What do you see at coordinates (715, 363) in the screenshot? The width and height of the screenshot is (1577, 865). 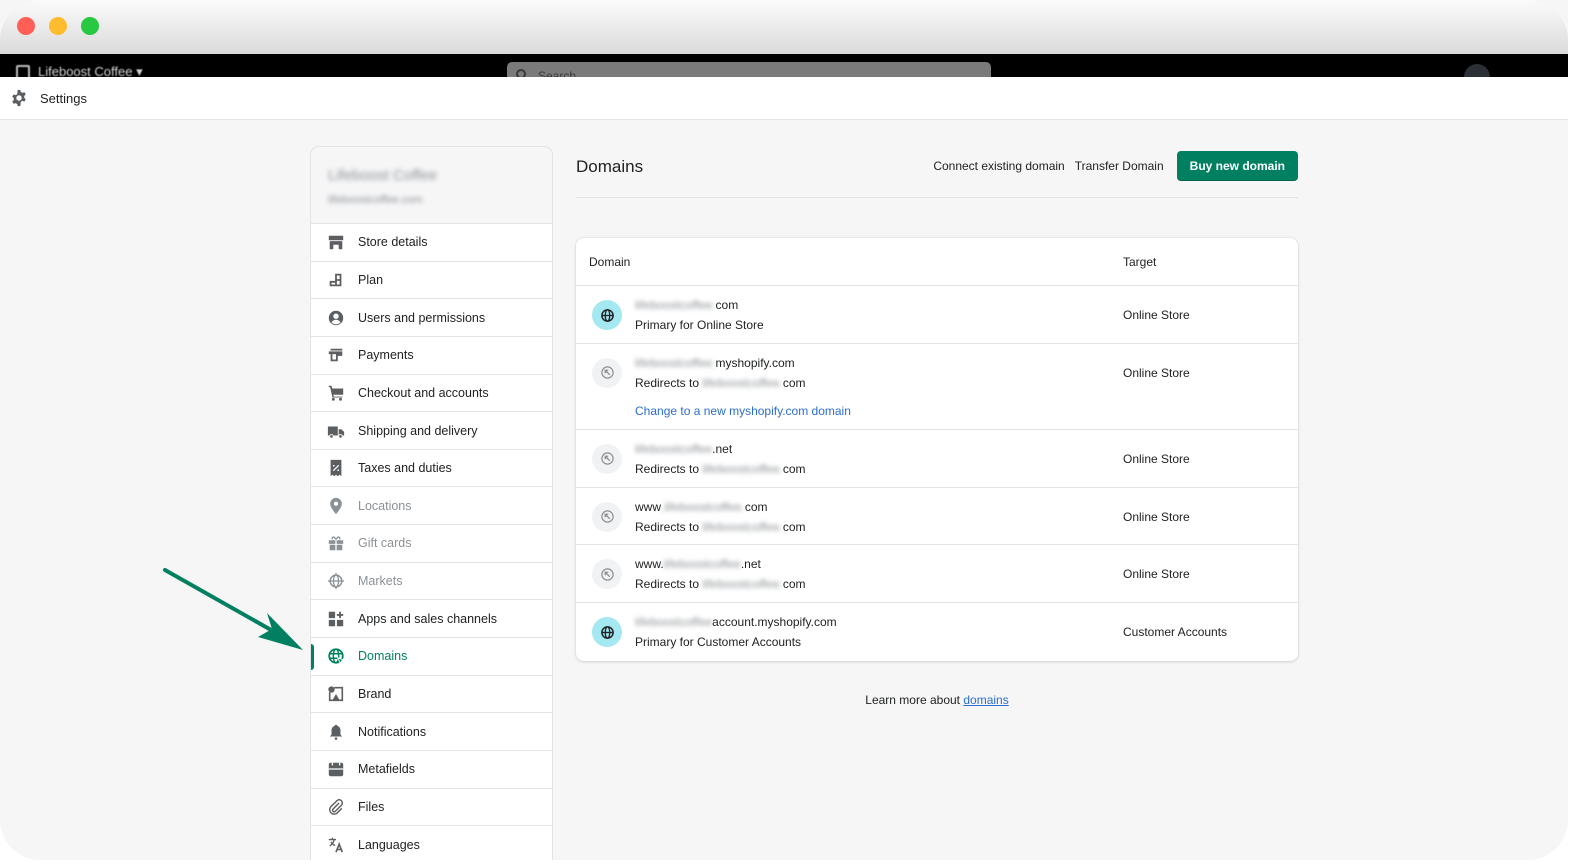 I see `domain-name: lifeboostcoffee.myshopify.com` at bounding box center [715, 363].